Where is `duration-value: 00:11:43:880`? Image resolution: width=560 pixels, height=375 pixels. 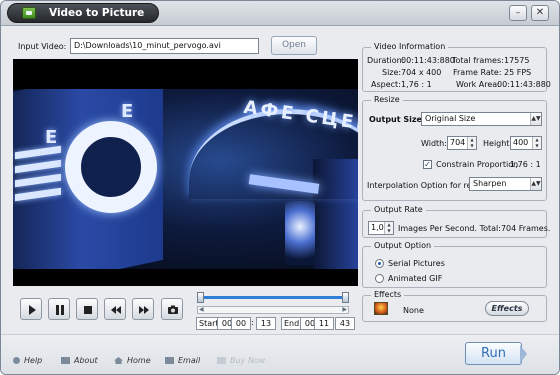
duration-value: 00:11:43:880 is located at coordinates (428, 60).